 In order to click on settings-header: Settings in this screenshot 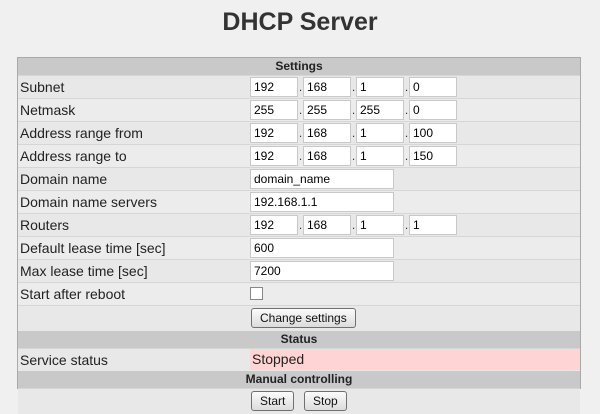, I will do `click(299, 66)`.